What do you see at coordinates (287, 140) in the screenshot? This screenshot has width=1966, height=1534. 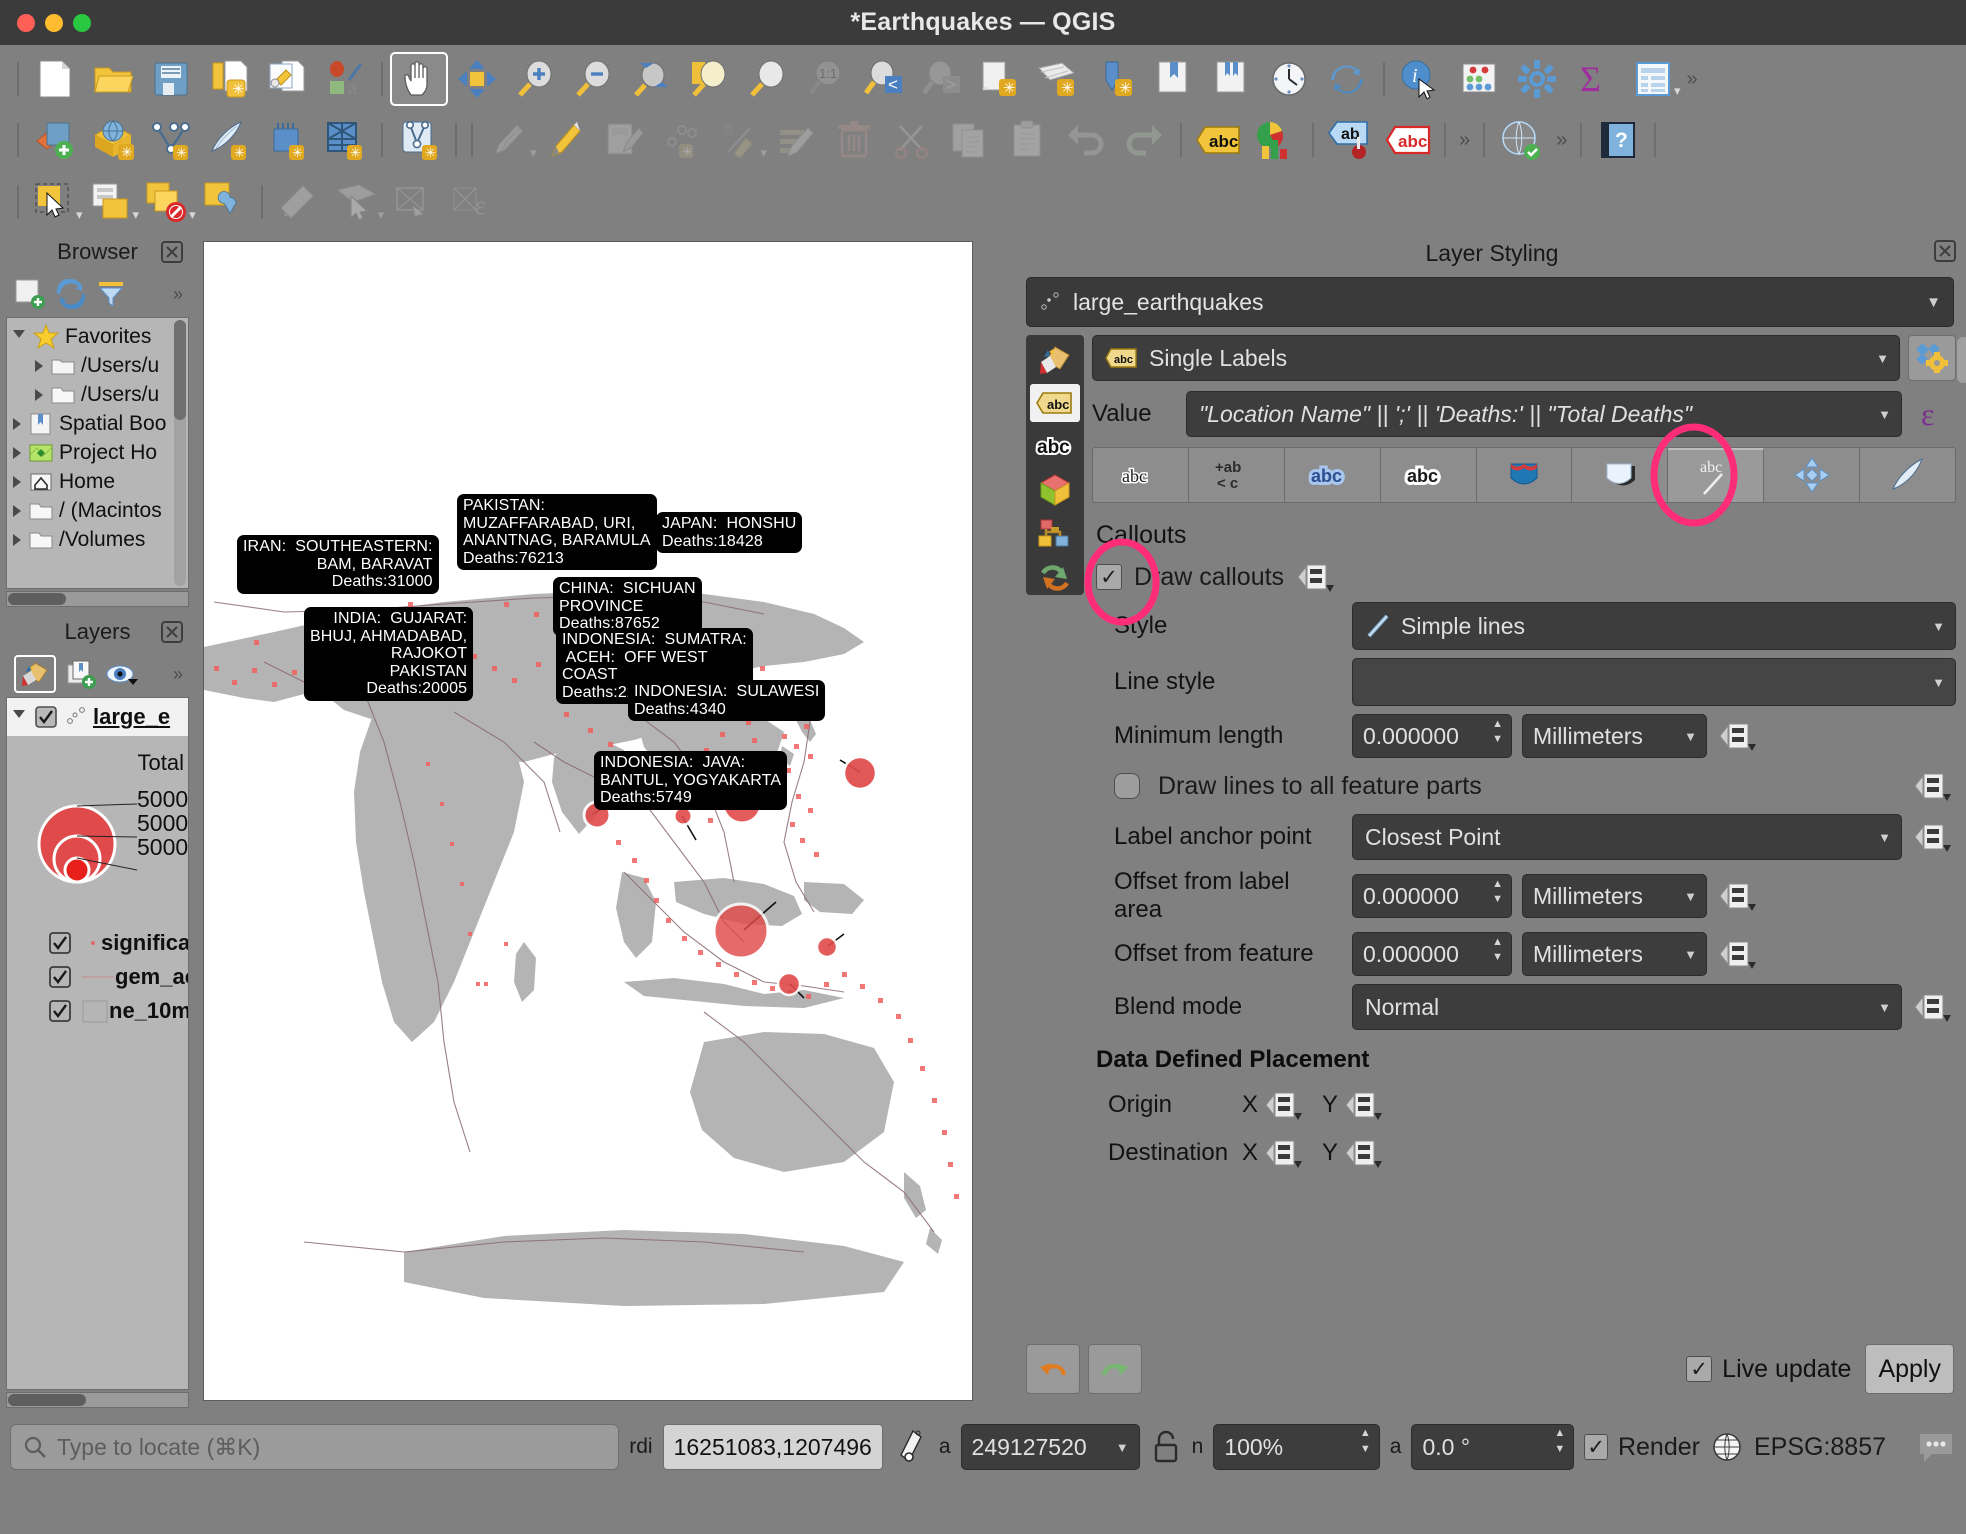 I see `add-mesh-layer-icon: ✳` at bounding box center [287, 140].